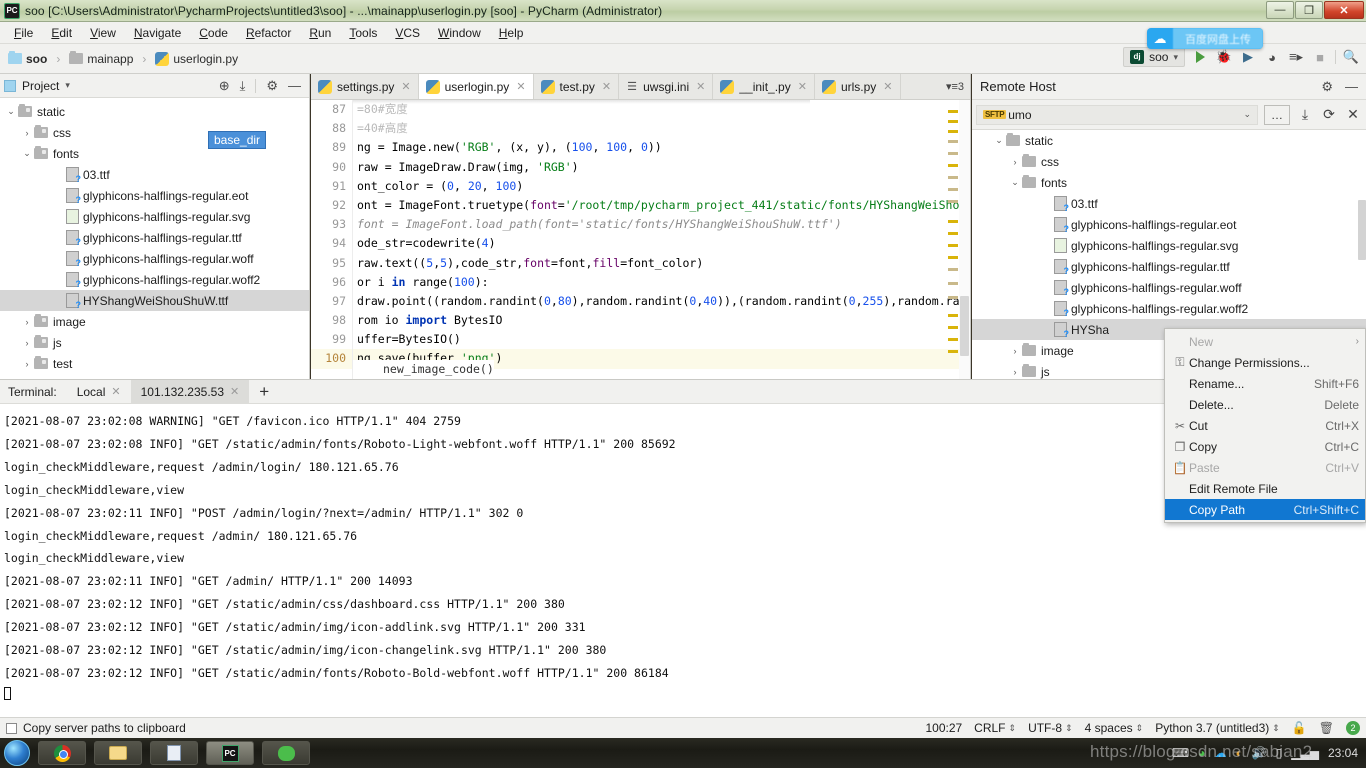 The image size is (1366, 768). I want to click on editor-tab-uwsgi-ini: ☰ uwsgi.ini ✕, so click(666, 86).